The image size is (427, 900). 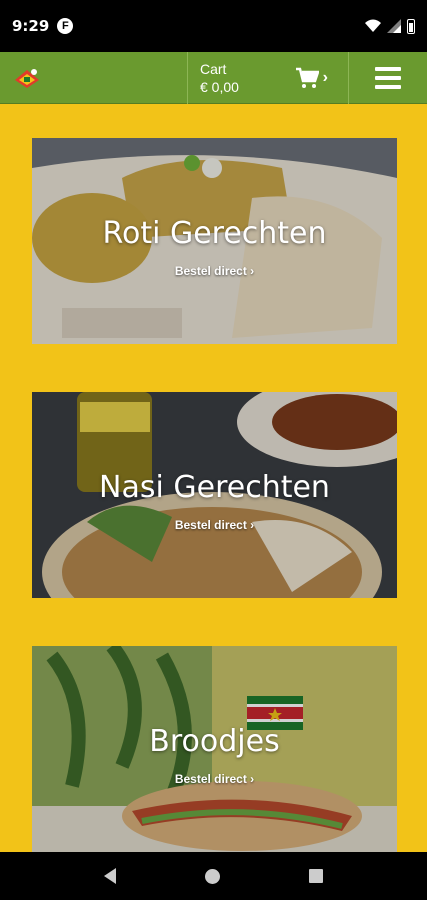 What do you see at coordinates (31, 26) in the screenshot?
I see `status-time: 9:29` at bounding box center [31, 26].